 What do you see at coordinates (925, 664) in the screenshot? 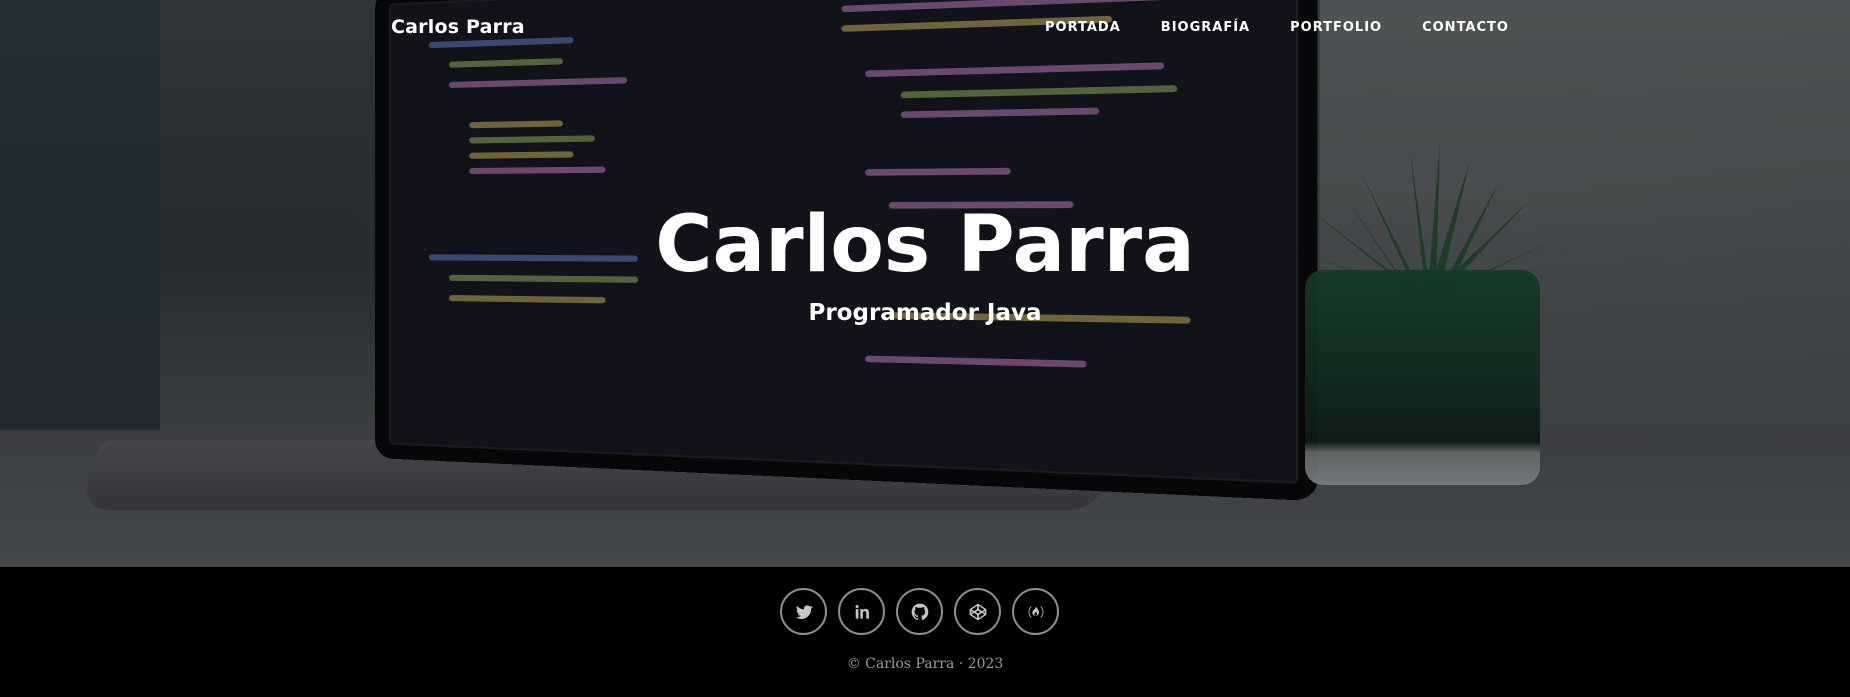
I see `copyright-text: © Carlos Parra · 2023` at bounding box center [925, 664].